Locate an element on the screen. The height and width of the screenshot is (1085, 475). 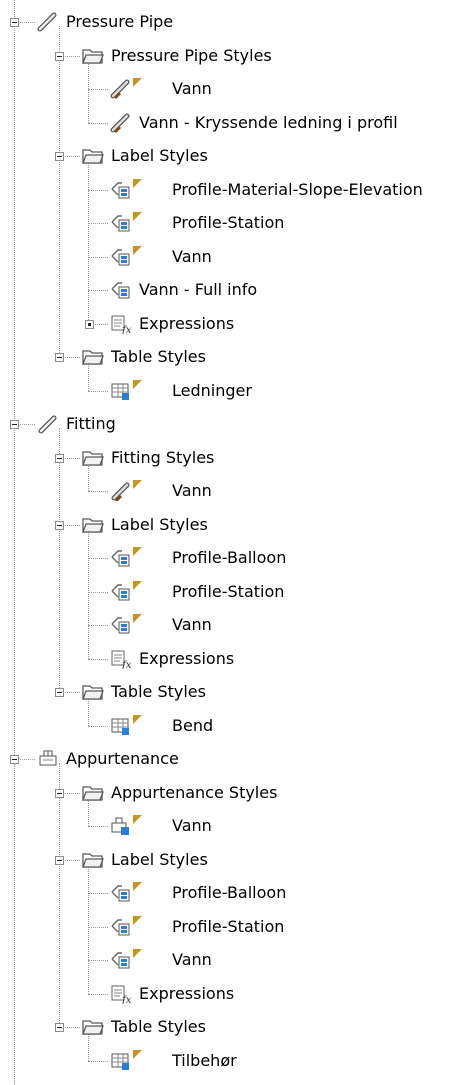
pipe-icon is located at coordinates (48, 22).